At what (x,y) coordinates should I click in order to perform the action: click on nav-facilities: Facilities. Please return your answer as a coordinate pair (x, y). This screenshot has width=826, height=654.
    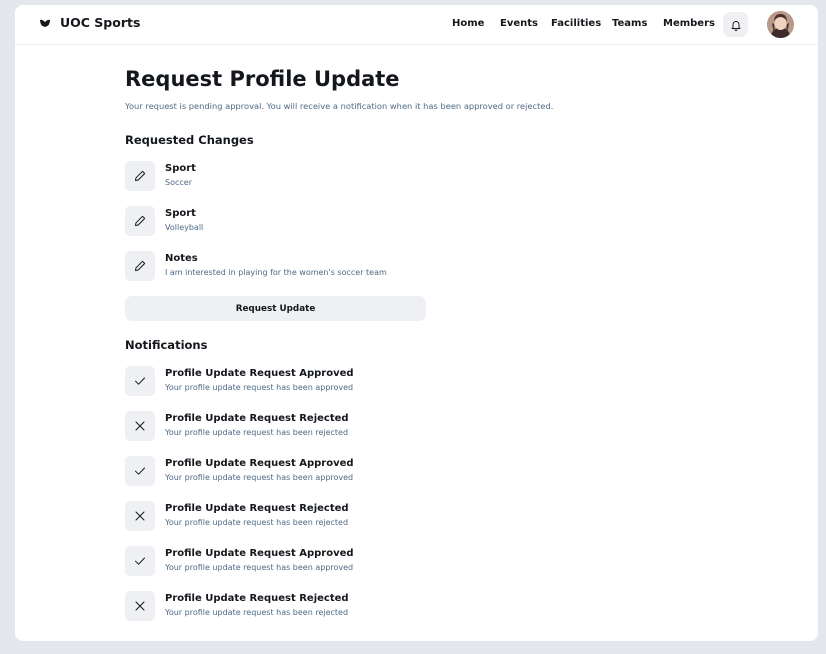
    Looking at the image, I should click on (576, 23).